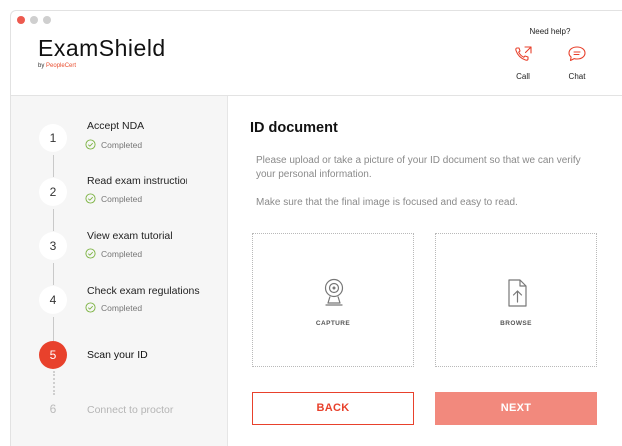  I want to click on step-1-status: Completed, so click(113, 144).